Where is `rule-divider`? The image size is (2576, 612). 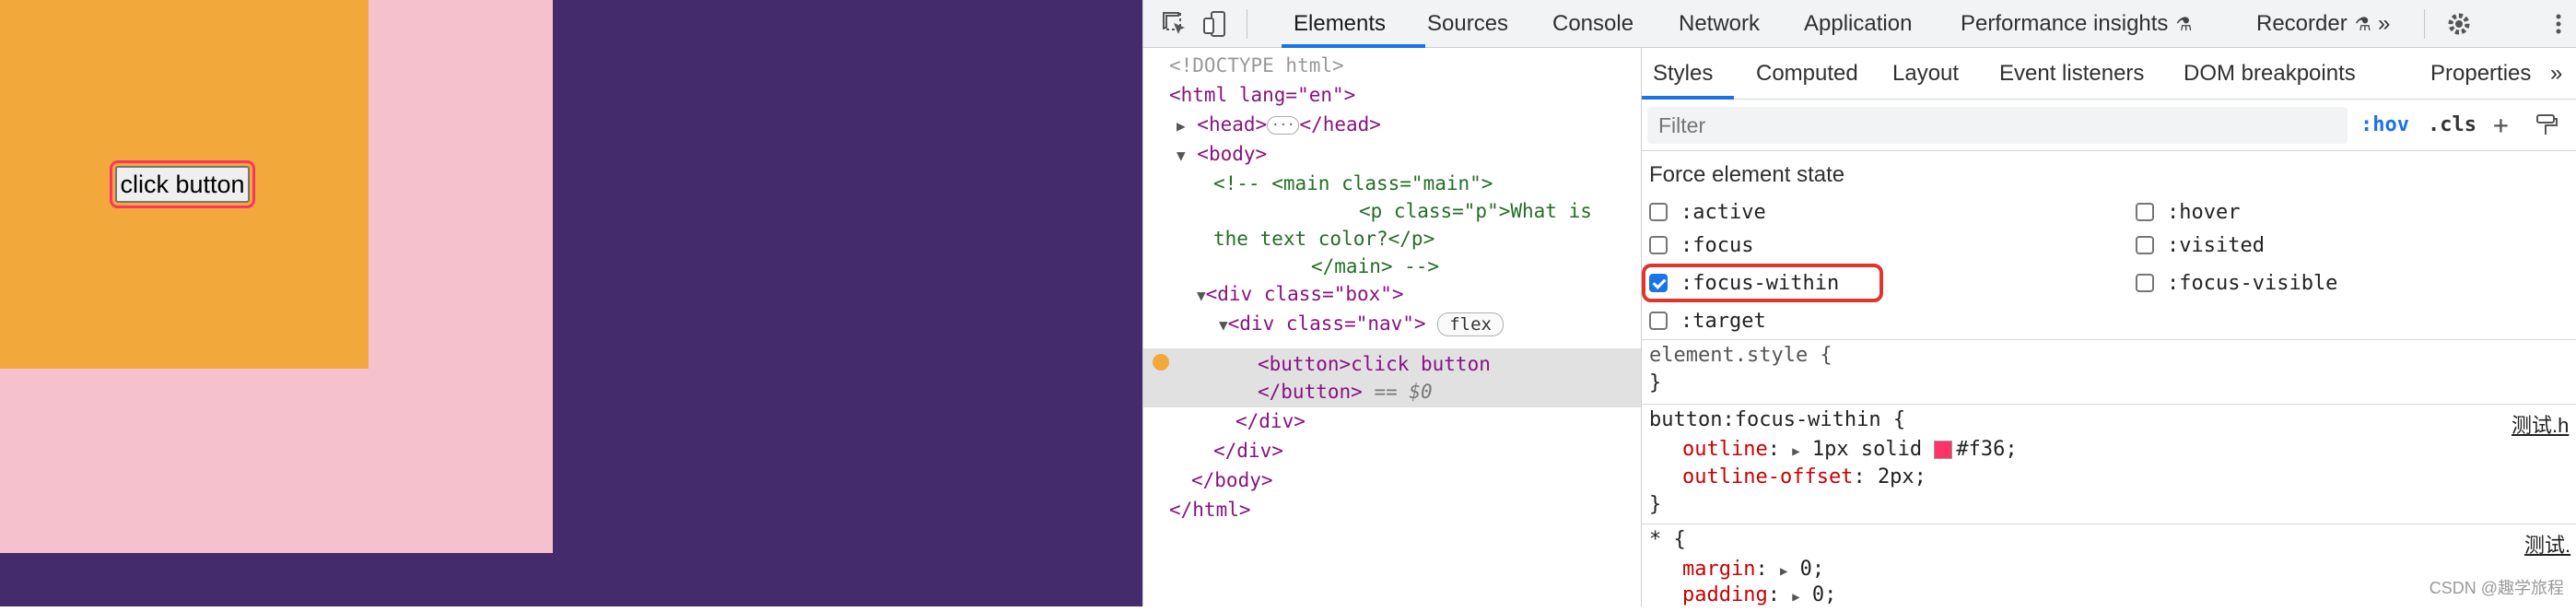
rule-divider is located at coordinates (2109, 404).